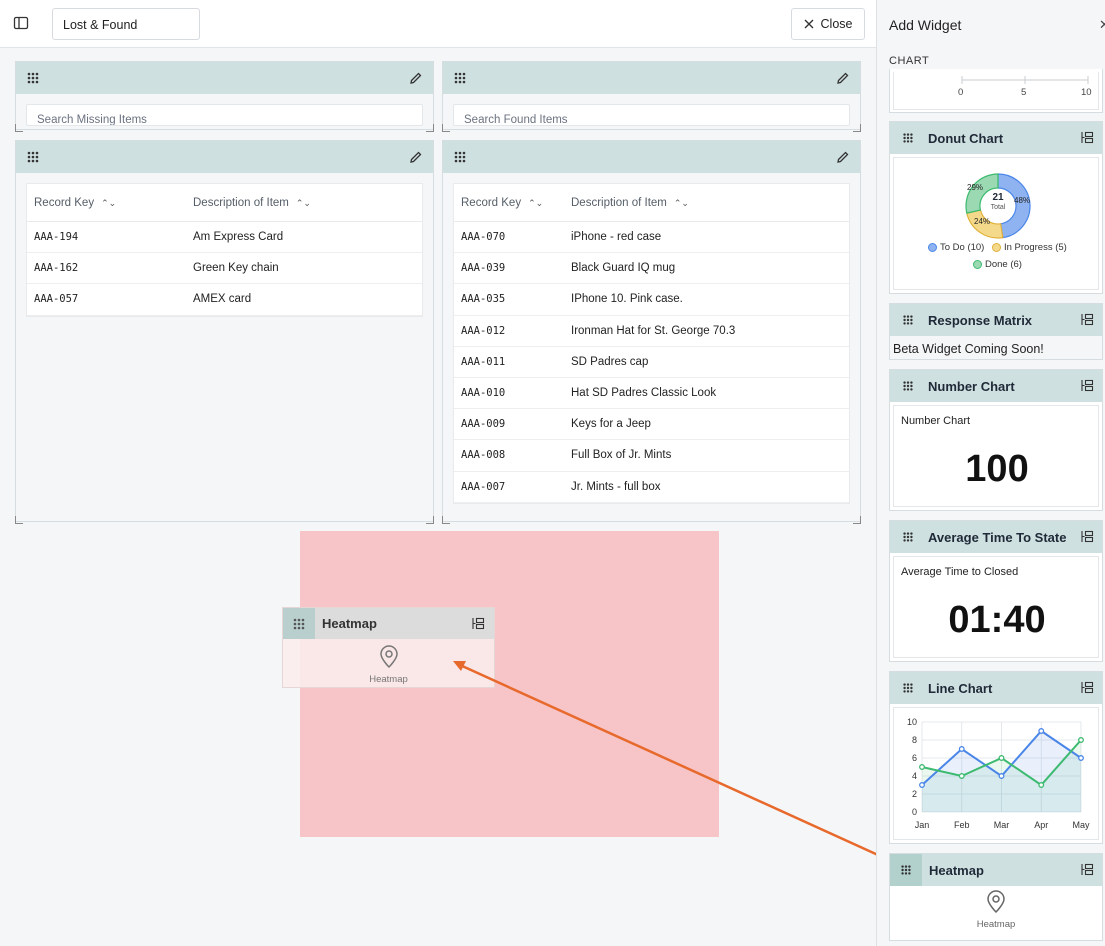 The image size is (1105, 946). What do you see at coordinates (1024, 92) in the screenshot?
I see `axis-tick: 5` at bounding box center [1024, 92].